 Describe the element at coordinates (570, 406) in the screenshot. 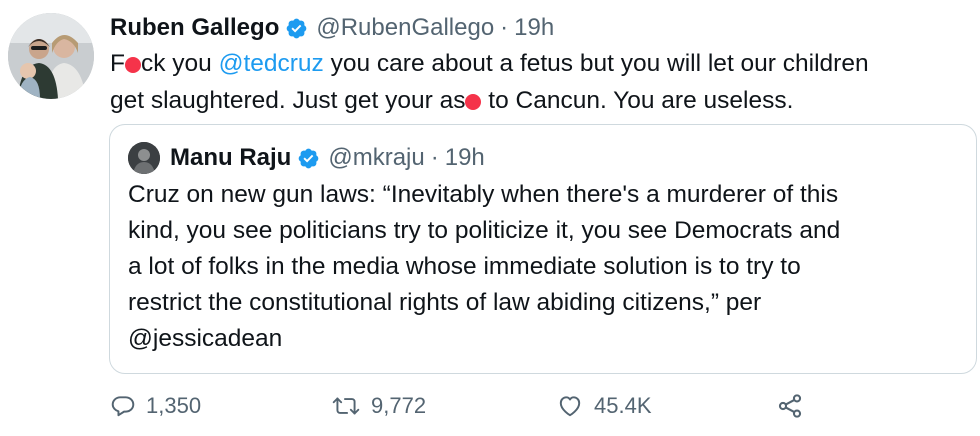

I see `heart-icon` at that location.